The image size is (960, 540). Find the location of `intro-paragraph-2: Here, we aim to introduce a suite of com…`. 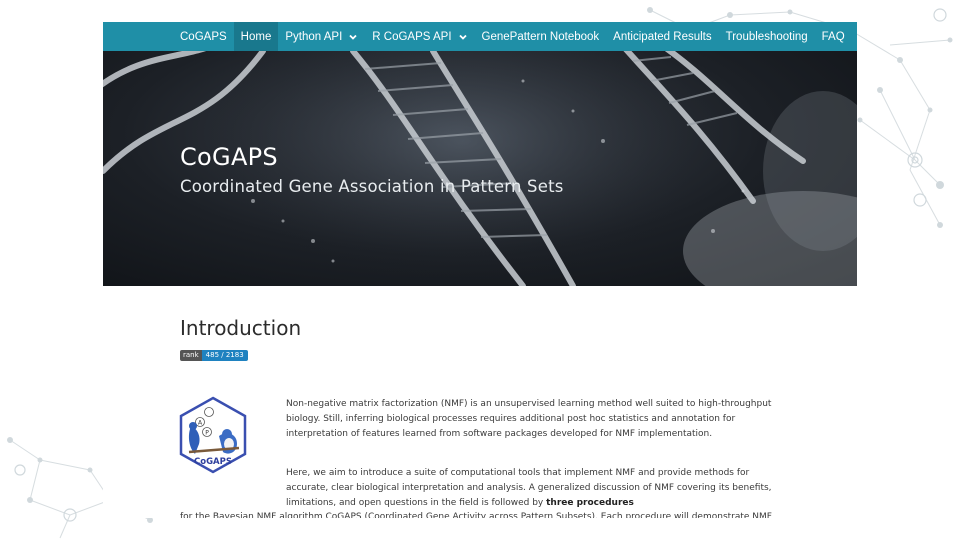

intro-paragraph-2: Here, we aim to introduce a suite of com… is located at coordinates (536, 488).